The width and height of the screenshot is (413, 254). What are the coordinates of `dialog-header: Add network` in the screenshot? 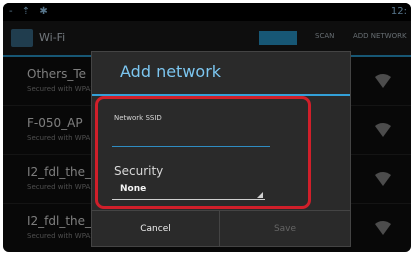 It's located at (221, 74).